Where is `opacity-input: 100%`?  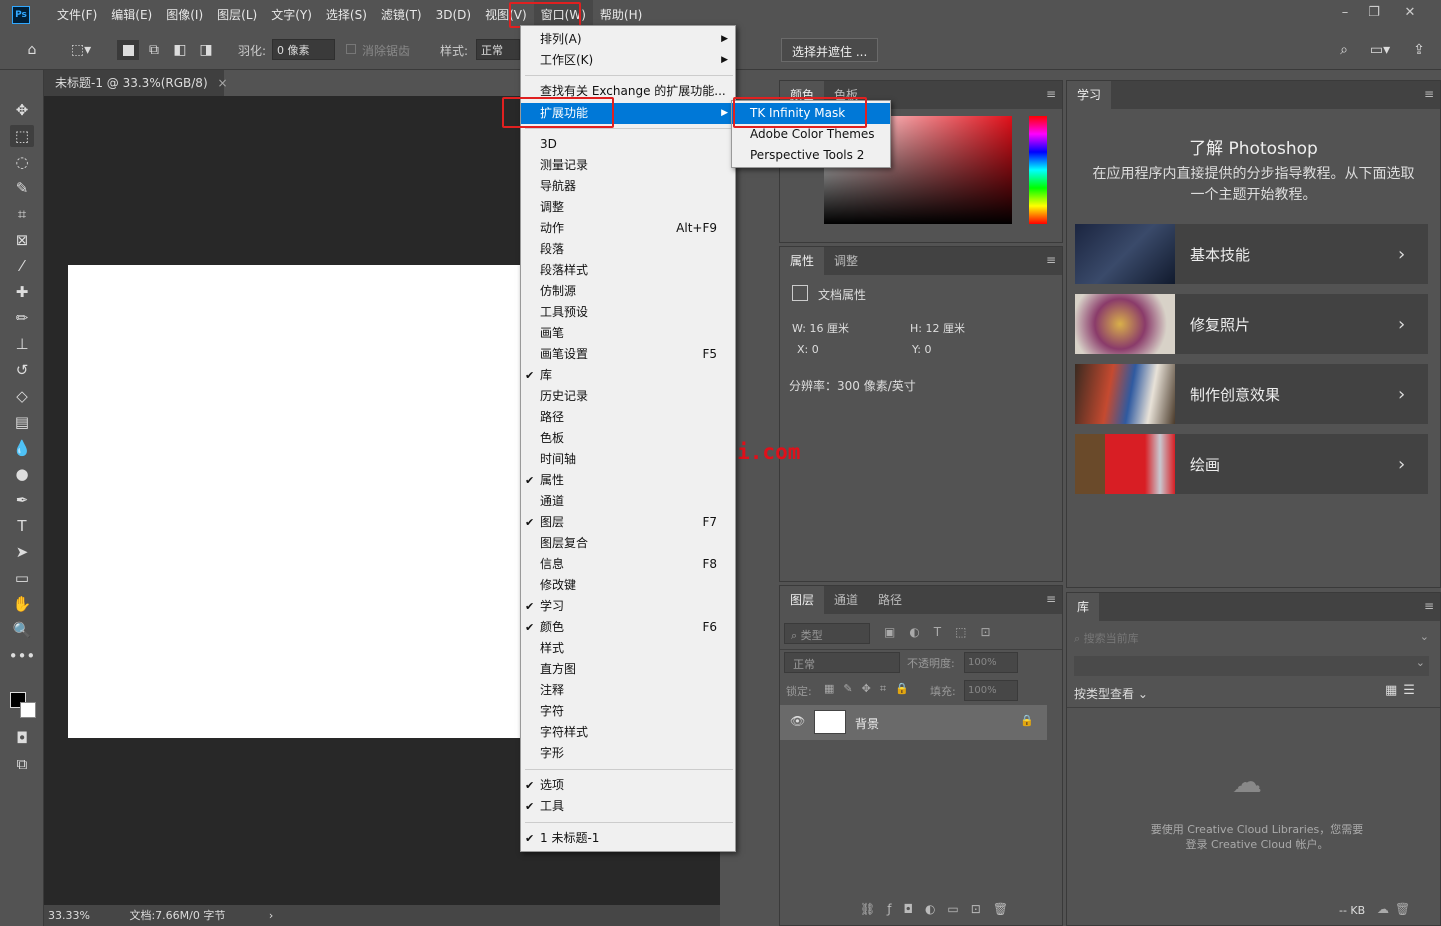 opacity-input: 100% is located at coordinates (991, 662).